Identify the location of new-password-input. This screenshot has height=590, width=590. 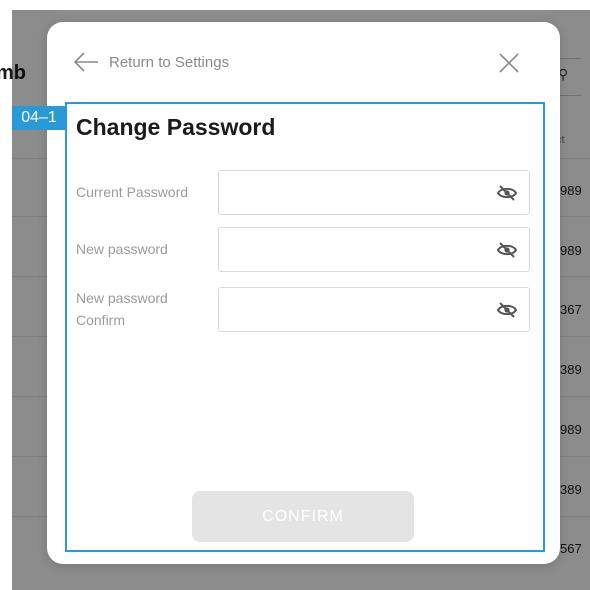
(374, 249).